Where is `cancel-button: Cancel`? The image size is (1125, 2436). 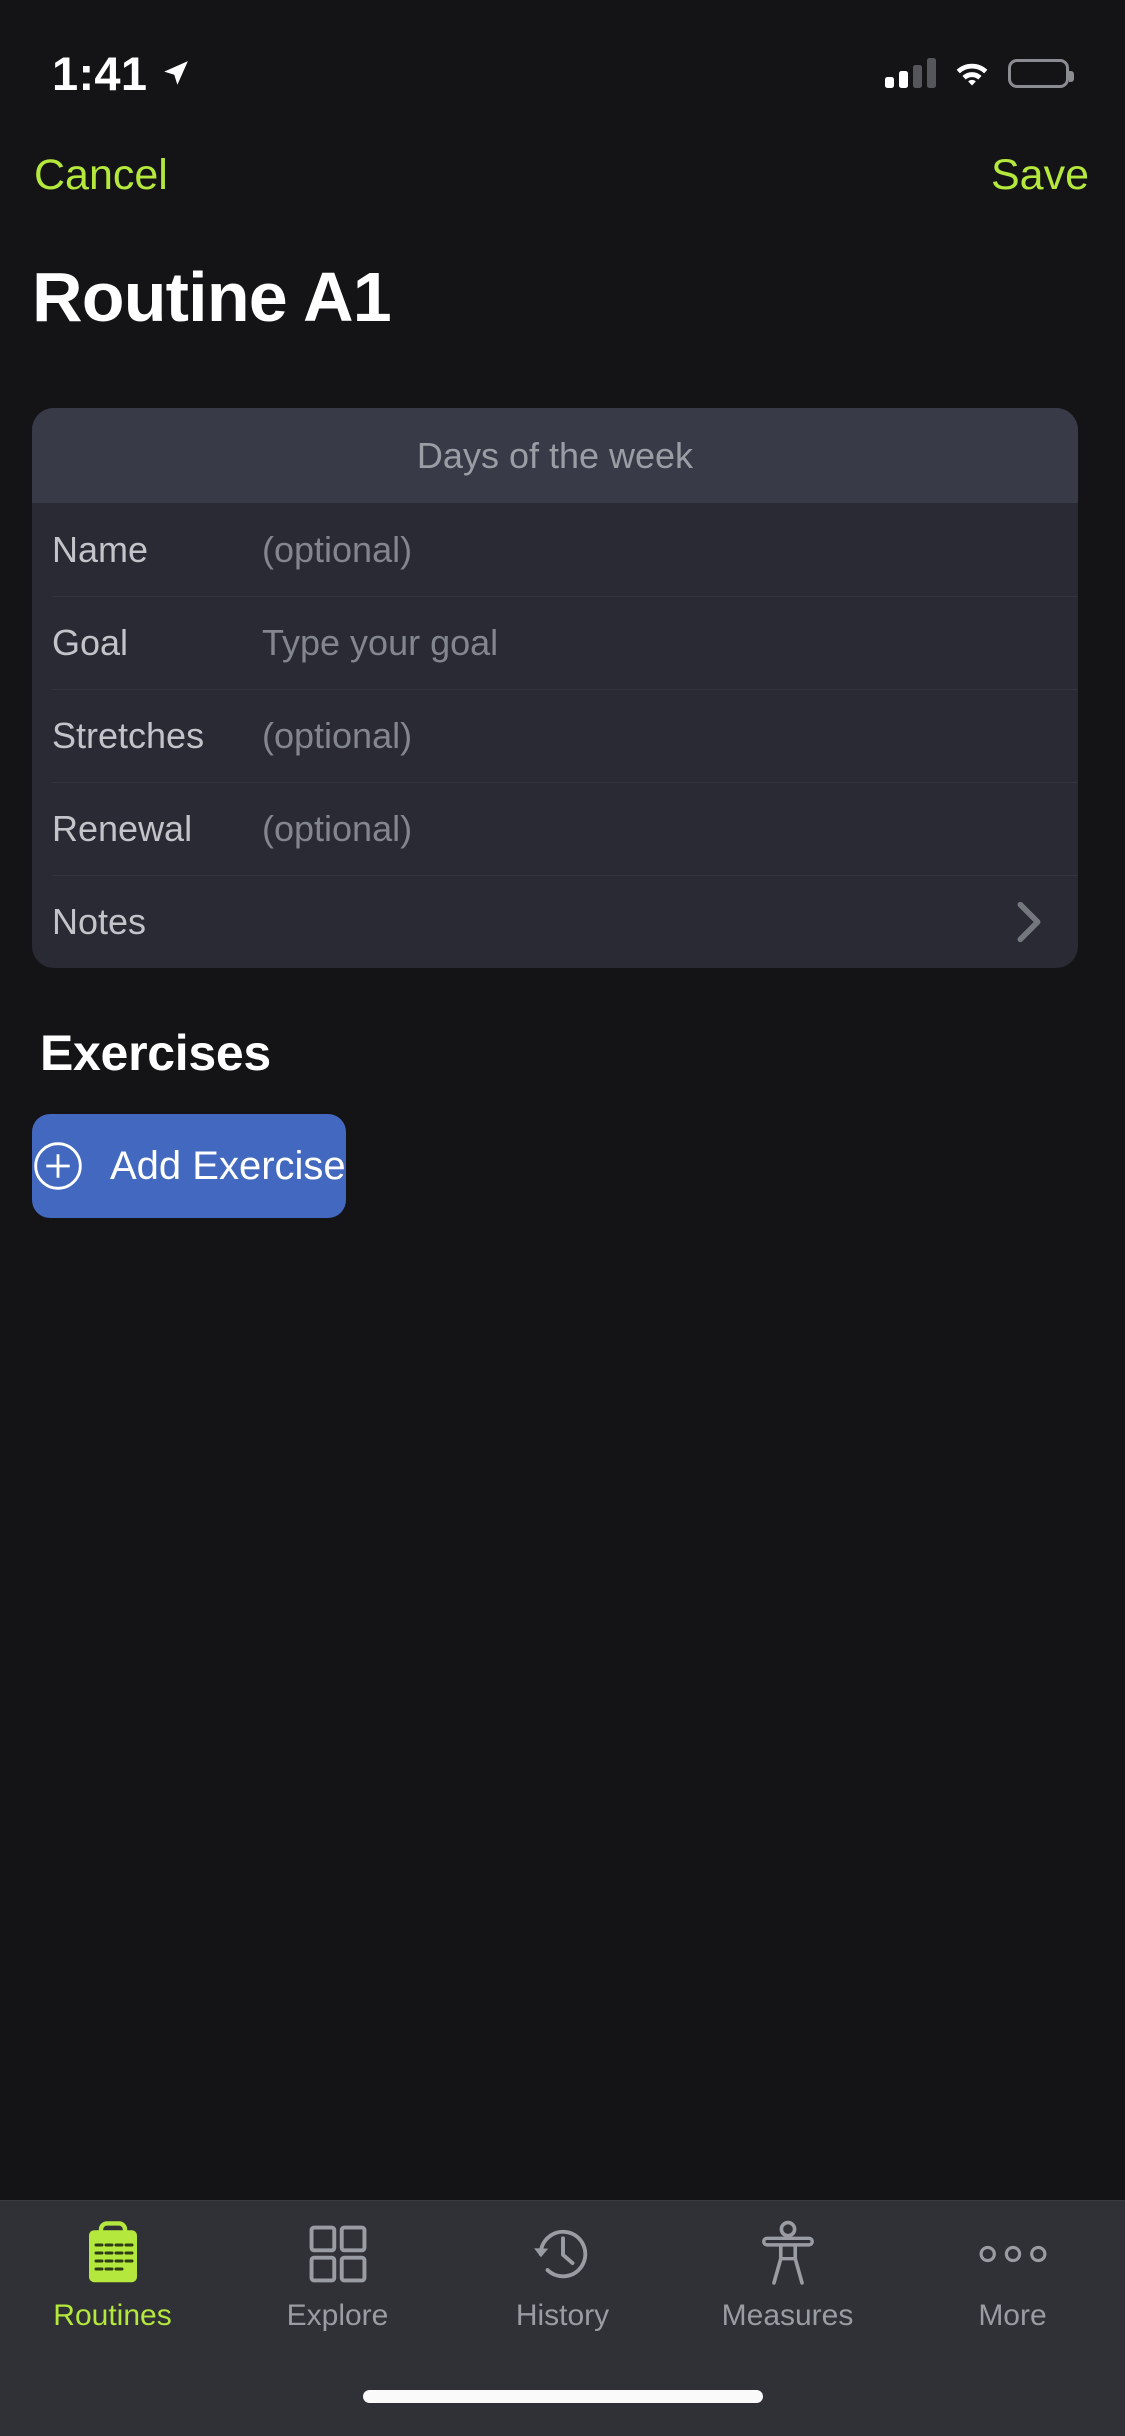
cancel-button: Cancel is located at coordinates (101, 175).